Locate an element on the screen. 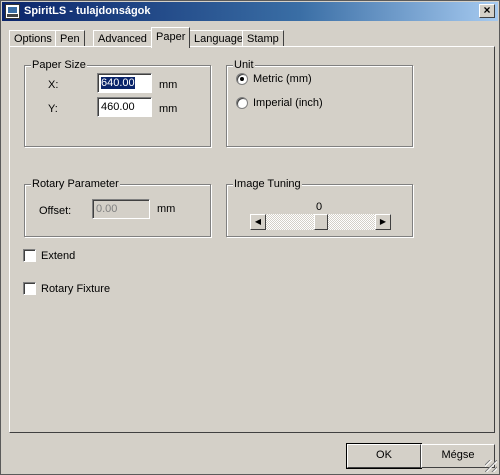  arrow-left-icon: ◀ is located at coordinates (258, 221).